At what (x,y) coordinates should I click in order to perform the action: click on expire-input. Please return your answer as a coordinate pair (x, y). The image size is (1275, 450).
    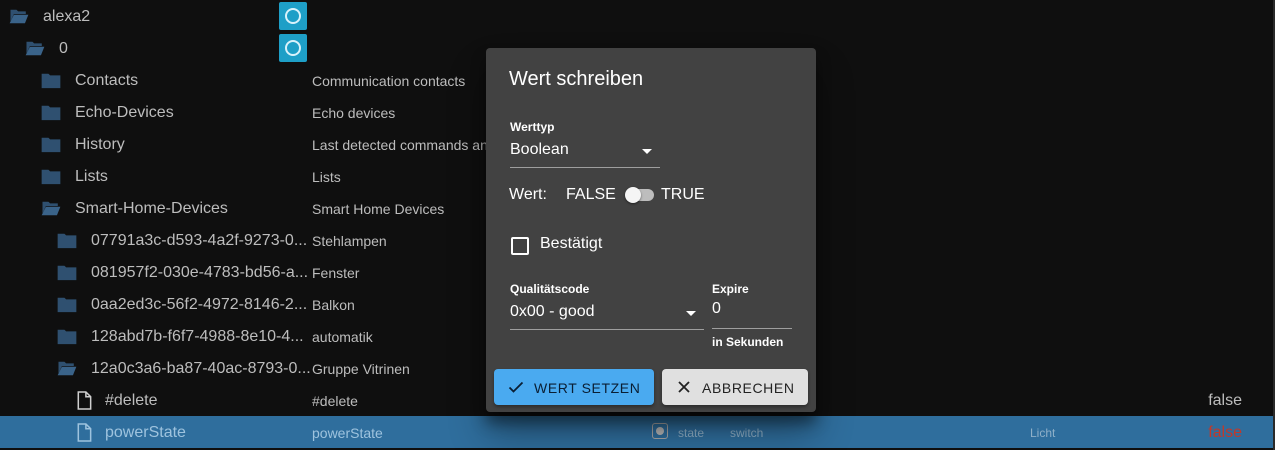
    Looking at the image, I should click on (751, 309).